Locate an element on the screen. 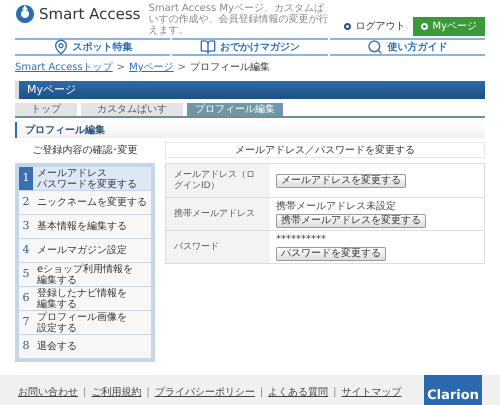  item-label: 基本情報を編集する is located at coordinates (81, 227).